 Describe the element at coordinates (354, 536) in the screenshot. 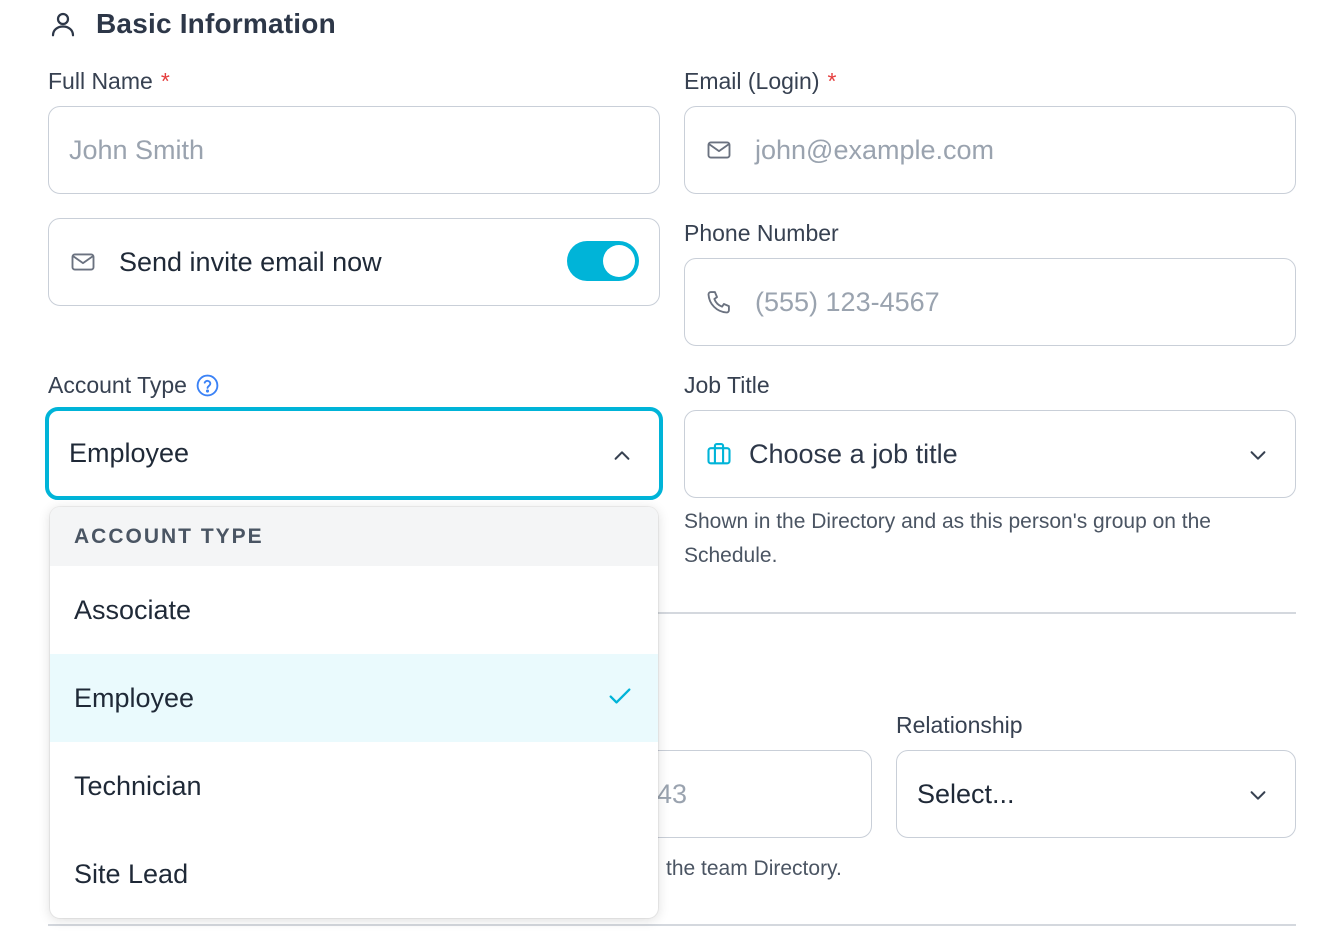

I see `menu-header: ACCOUNT TYPE` at that location.